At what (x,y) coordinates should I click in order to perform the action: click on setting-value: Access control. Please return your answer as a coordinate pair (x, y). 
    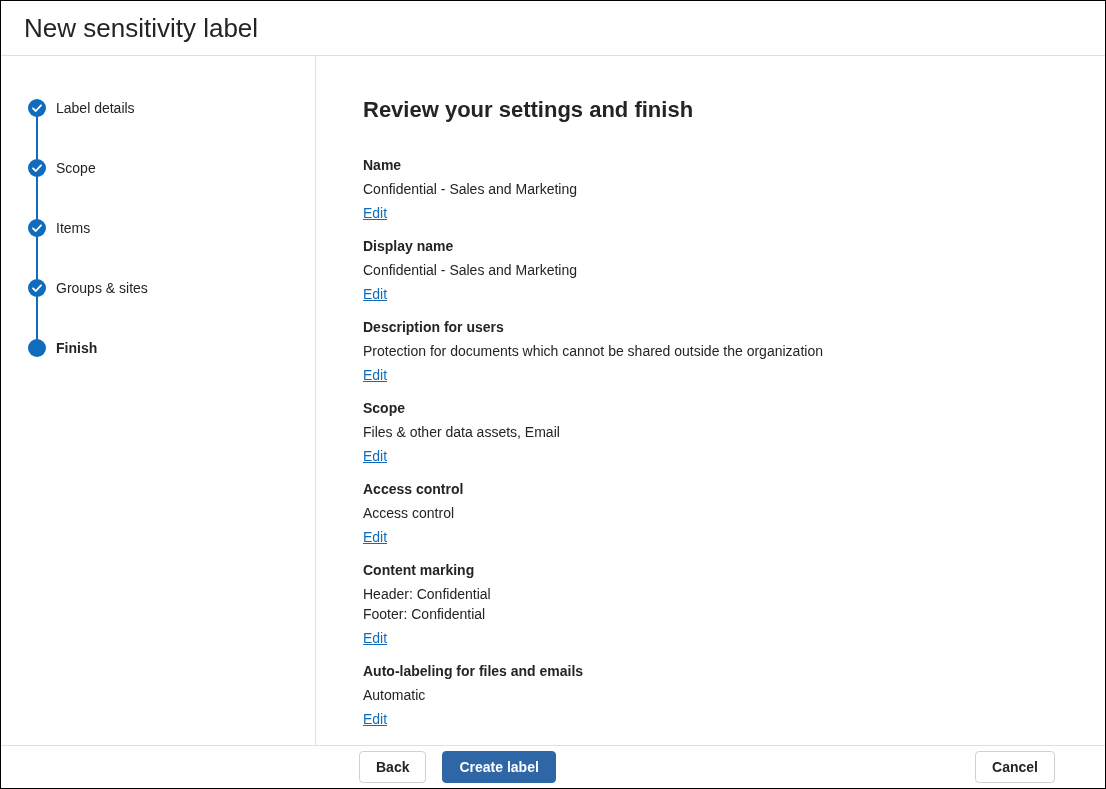
    Looking at the image, I should click on (409, 513).